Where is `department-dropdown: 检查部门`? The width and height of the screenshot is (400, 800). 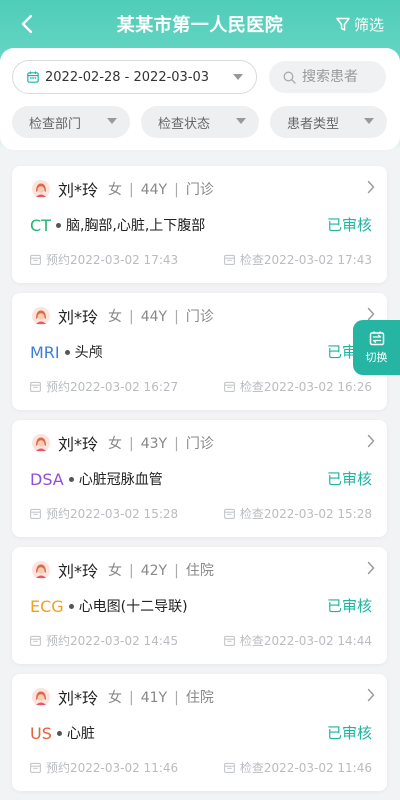 department-dropdown: 检查部门 is located at coordinates (71, 122).